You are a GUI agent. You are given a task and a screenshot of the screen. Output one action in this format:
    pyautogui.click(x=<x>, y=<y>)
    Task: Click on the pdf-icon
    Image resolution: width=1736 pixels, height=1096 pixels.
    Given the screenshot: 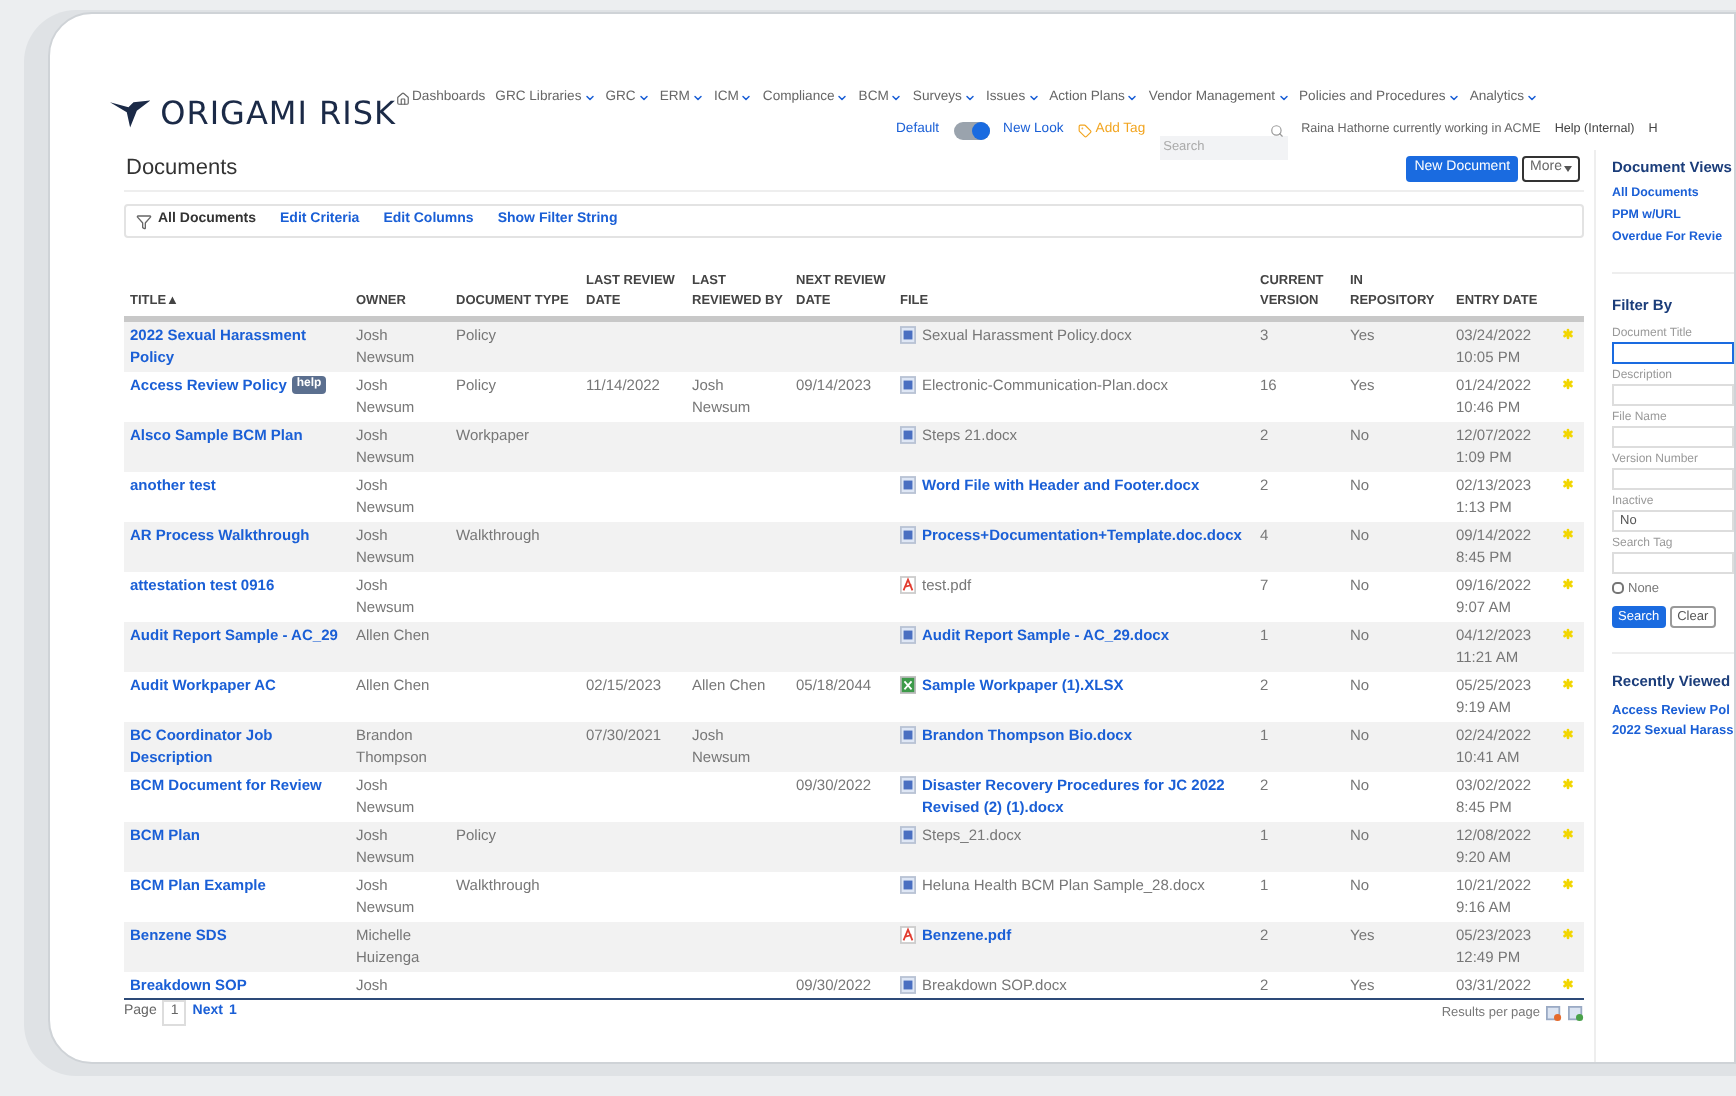 What is the action you would take?
    pyautogui.click(x=908, y=935)
    